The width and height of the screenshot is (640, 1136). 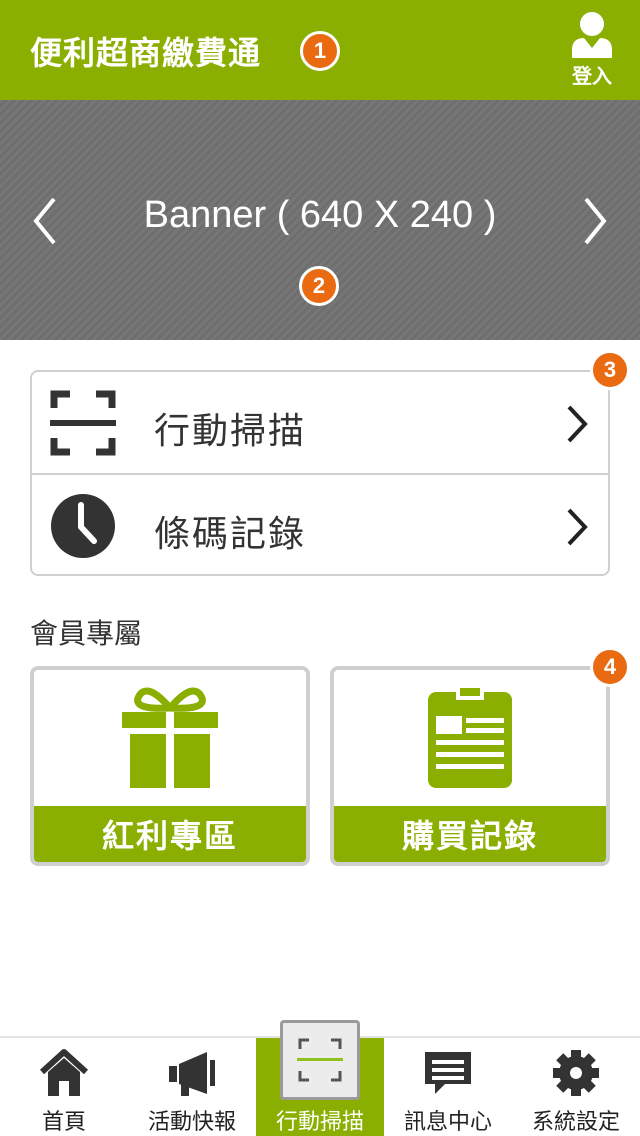 What do you see at coordinates (610, 370) in the screenshot?
I see `annotation-badge-3: 3` at bounding box center [610, 370].